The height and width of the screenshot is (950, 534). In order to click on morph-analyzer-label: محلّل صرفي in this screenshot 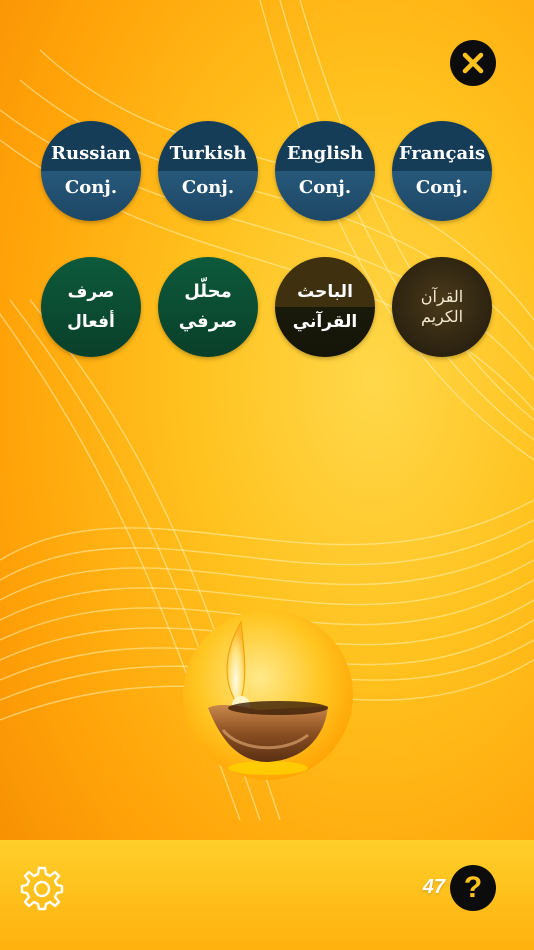, I will do `click(208, 306)`.